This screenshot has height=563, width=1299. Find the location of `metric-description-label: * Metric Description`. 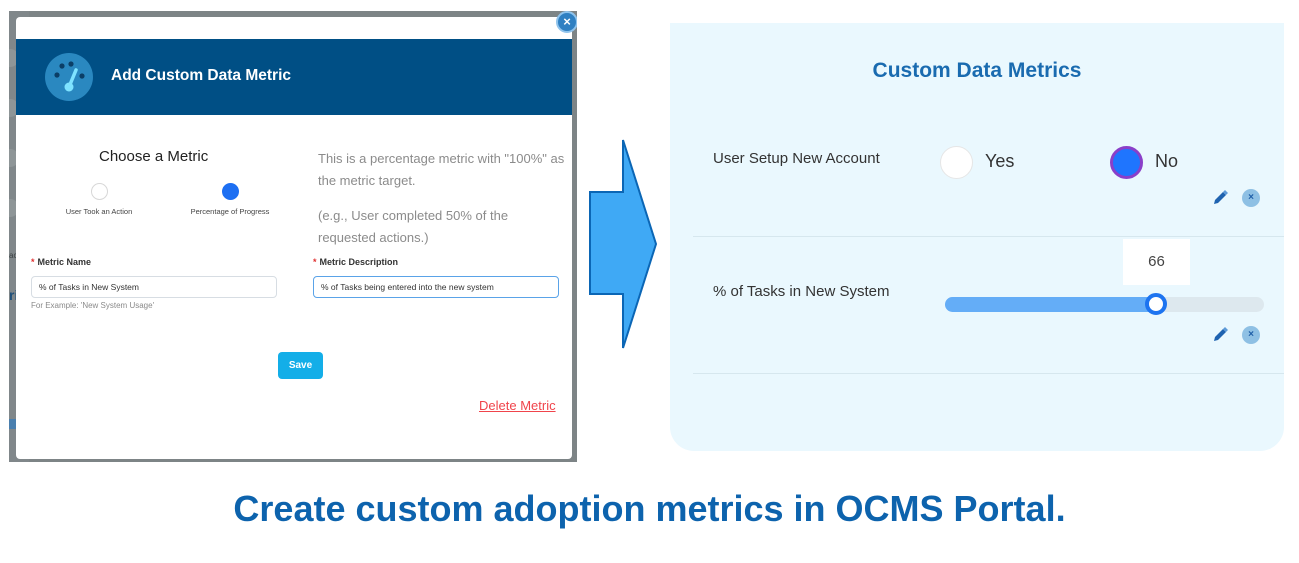

metric-description-label: * Metric Description is located at coordinates (355, 262).